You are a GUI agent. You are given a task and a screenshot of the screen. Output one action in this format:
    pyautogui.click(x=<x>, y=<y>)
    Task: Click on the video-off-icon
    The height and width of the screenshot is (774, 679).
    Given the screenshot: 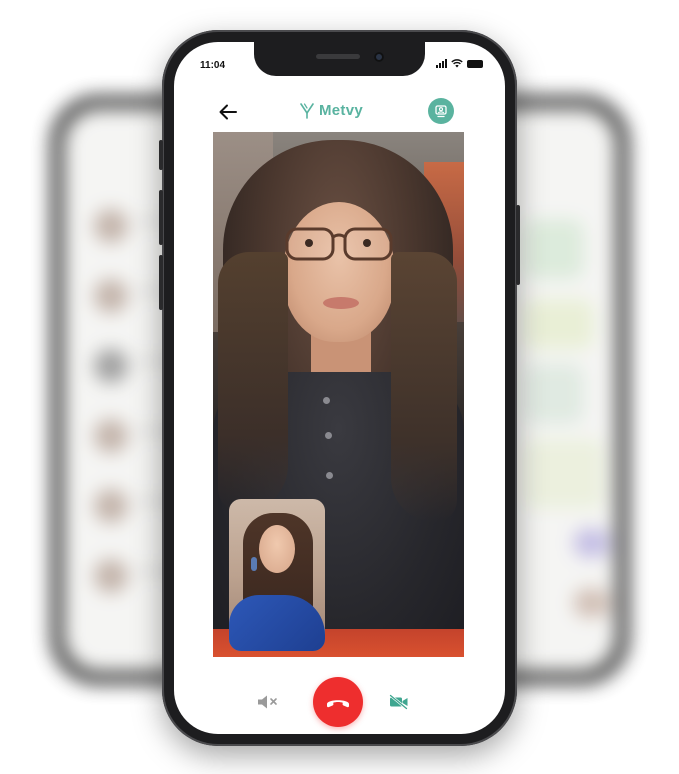 What is the action you would take?
    pyautogui.click(x=398, y=702)
    